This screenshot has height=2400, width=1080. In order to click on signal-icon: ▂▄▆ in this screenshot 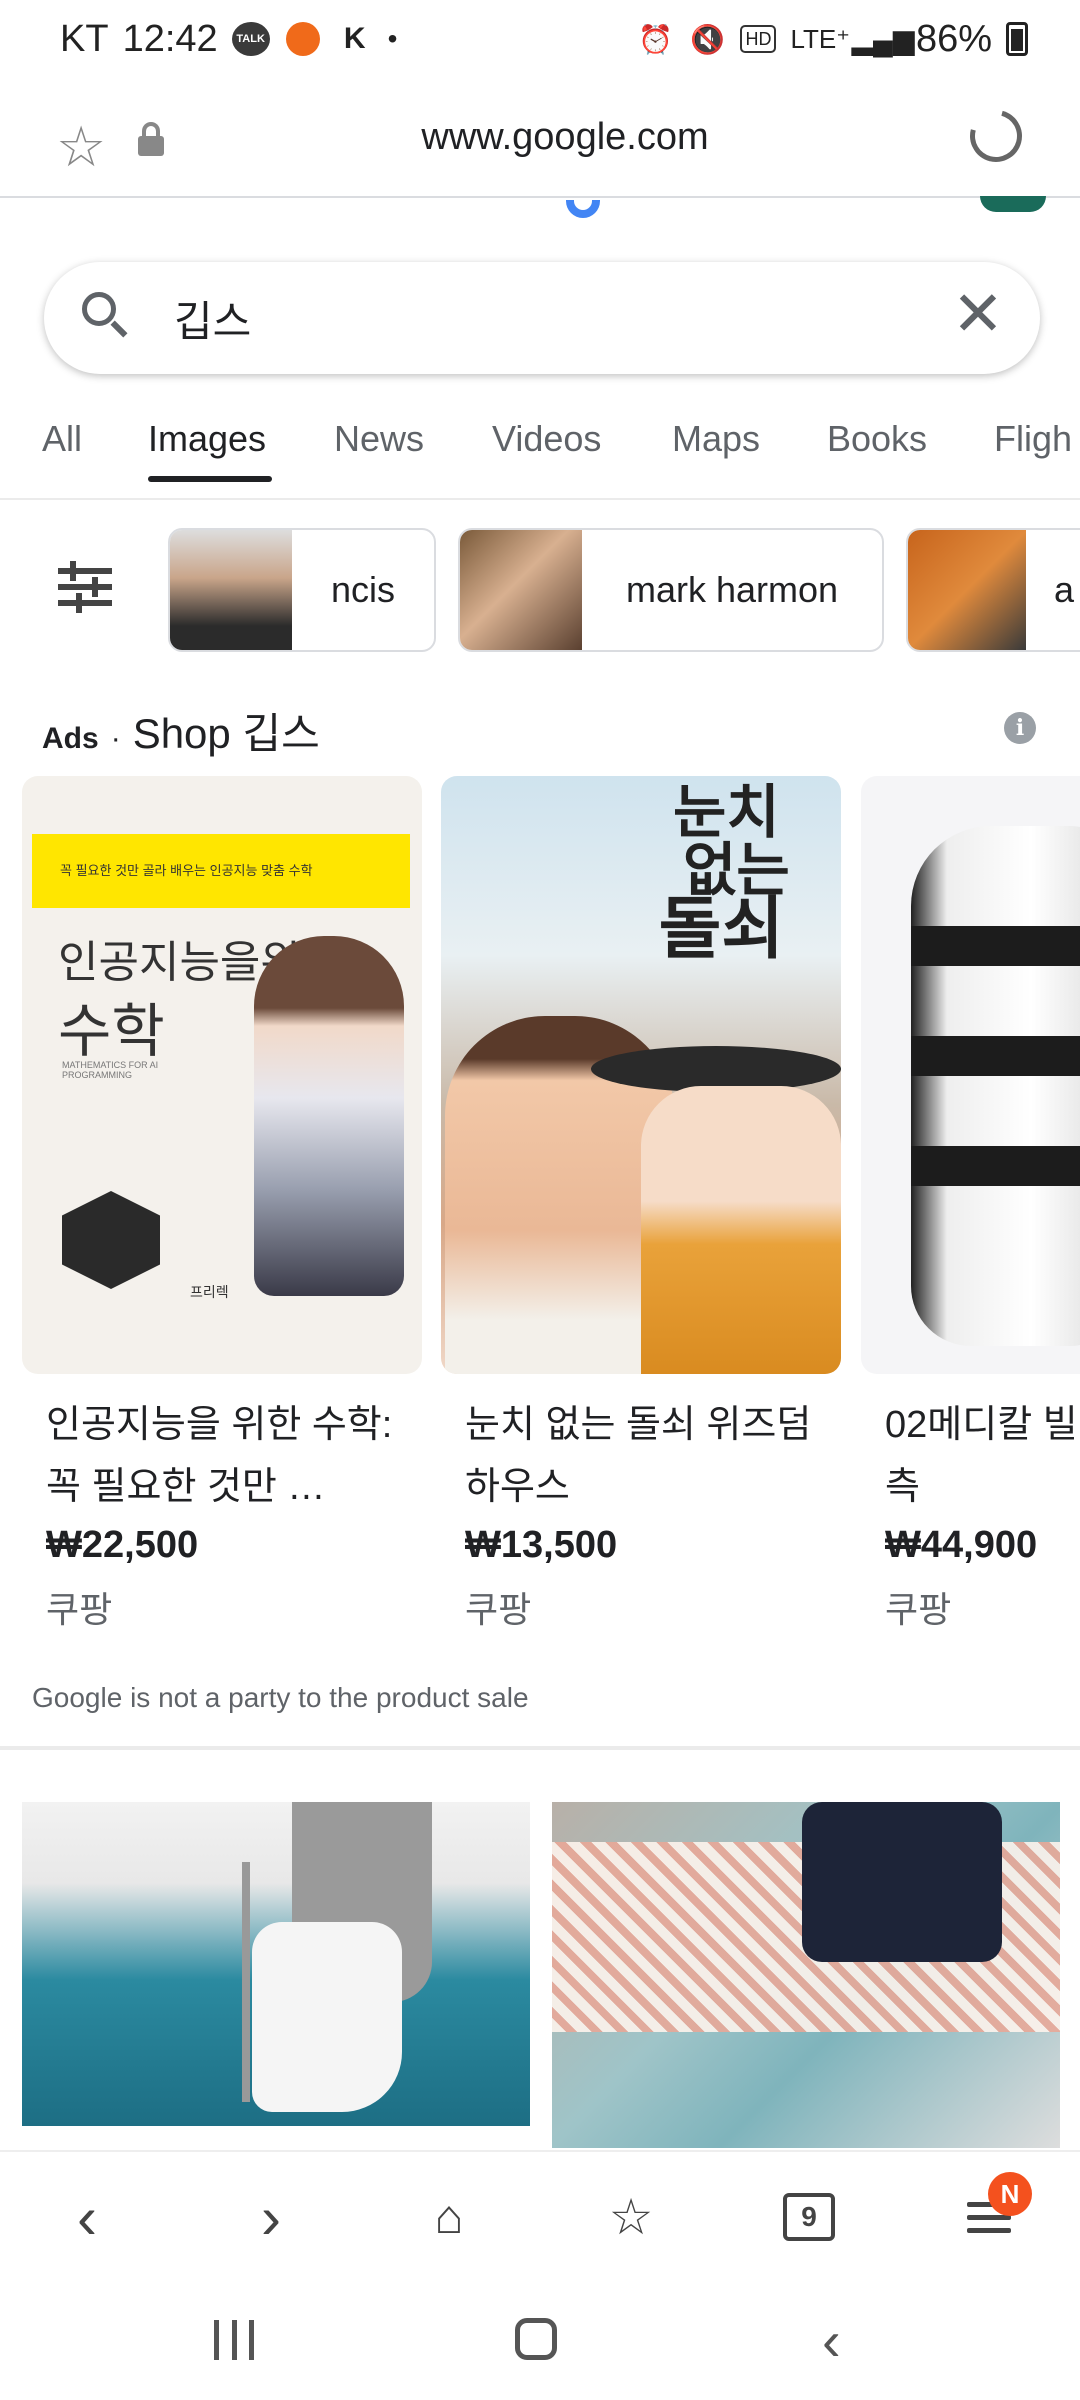, I will do `click(883, 39)`.